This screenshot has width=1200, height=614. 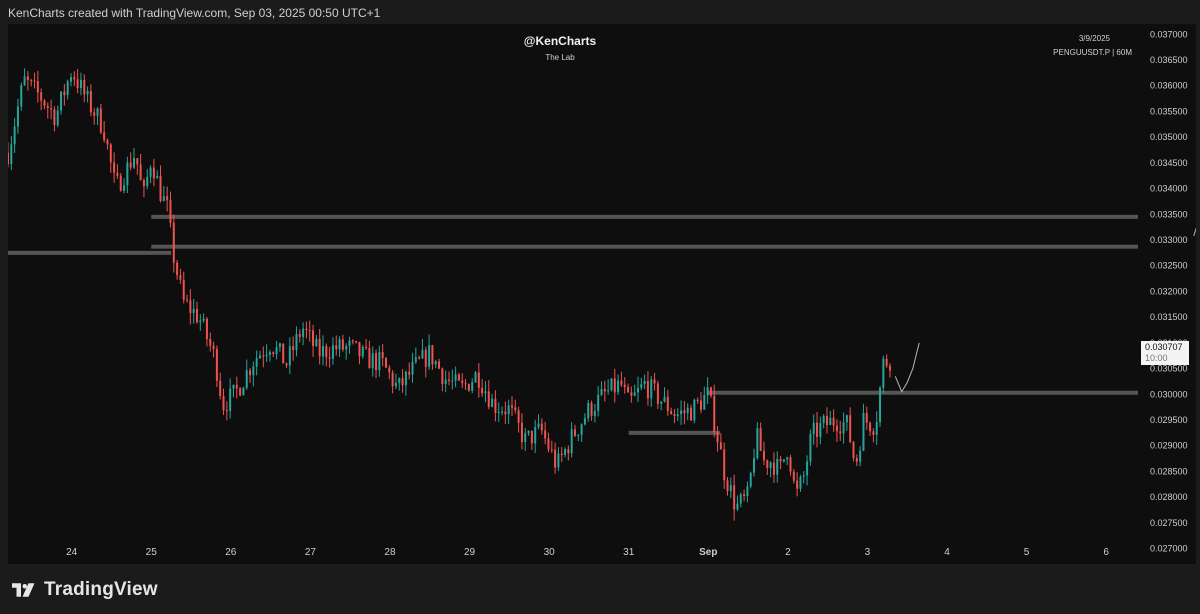 What do you see at coordinates (587, 552) in the screenshot?
I see `time-axis: 24 25 26 27 28 29 30 31 Sep 2 3 4 5 6` at bounding box center [587, 552].